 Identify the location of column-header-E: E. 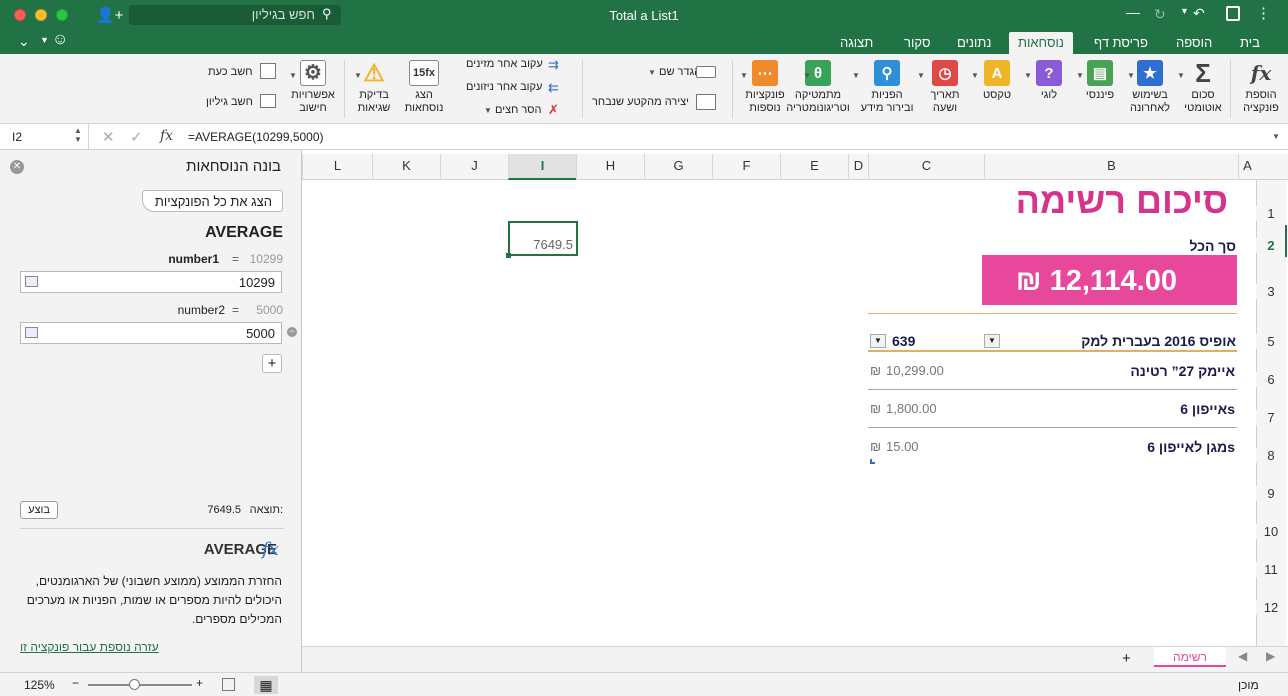
(814, 167).